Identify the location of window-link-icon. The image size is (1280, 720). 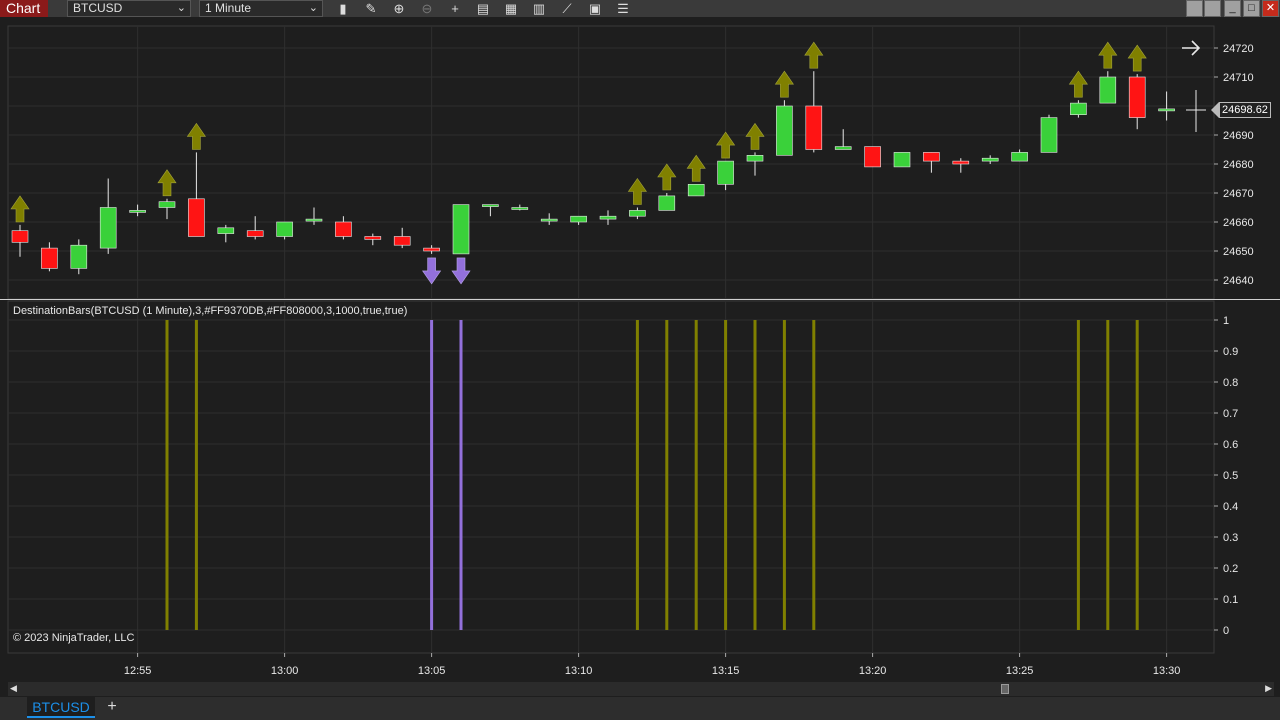
(1212, 8).